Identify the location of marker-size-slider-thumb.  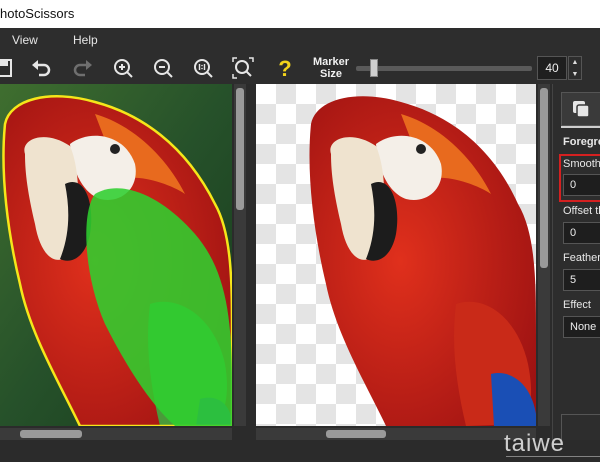
(373, 68).